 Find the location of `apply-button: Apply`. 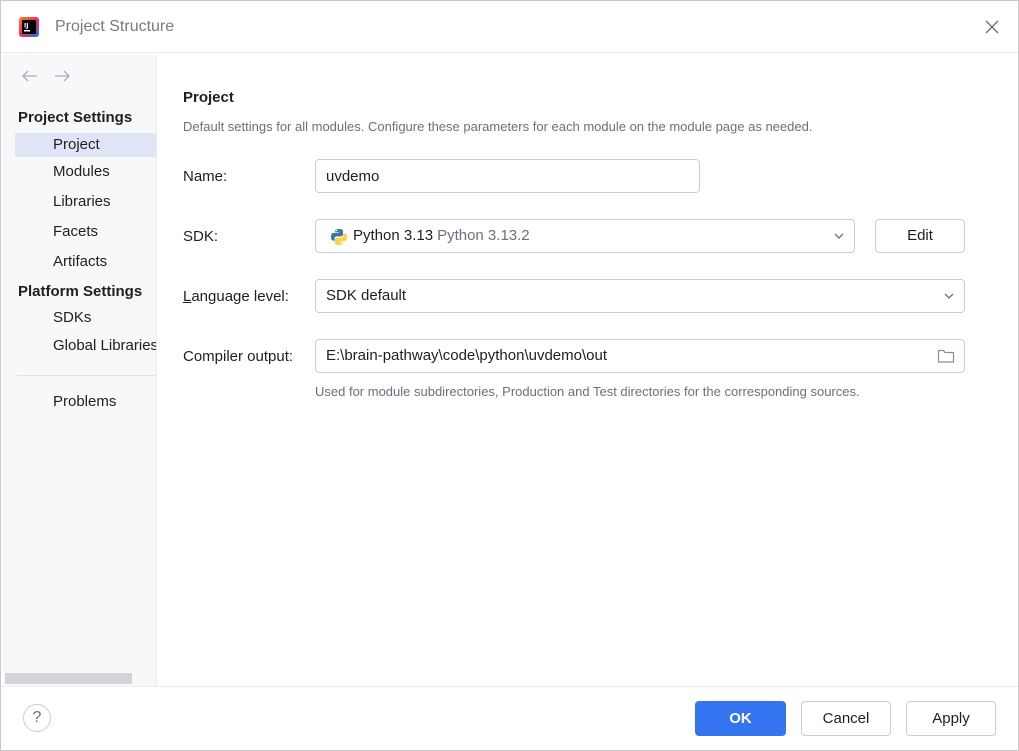

apply-button: Apply is located at coordinates (951, 718).